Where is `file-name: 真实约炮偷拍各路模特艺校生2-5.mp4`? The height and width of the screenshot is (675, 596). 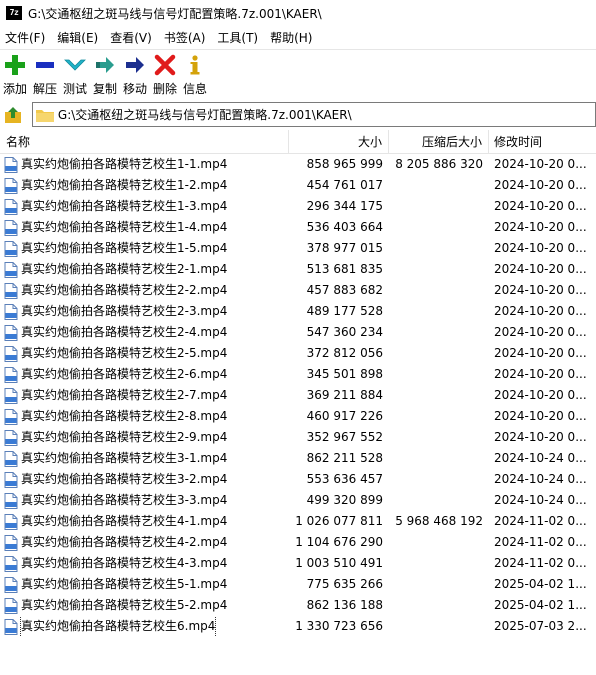
file-name: 真实约炮偷拍各路模特艺校生2-5.mp4 is located at coordinates (124, 353).